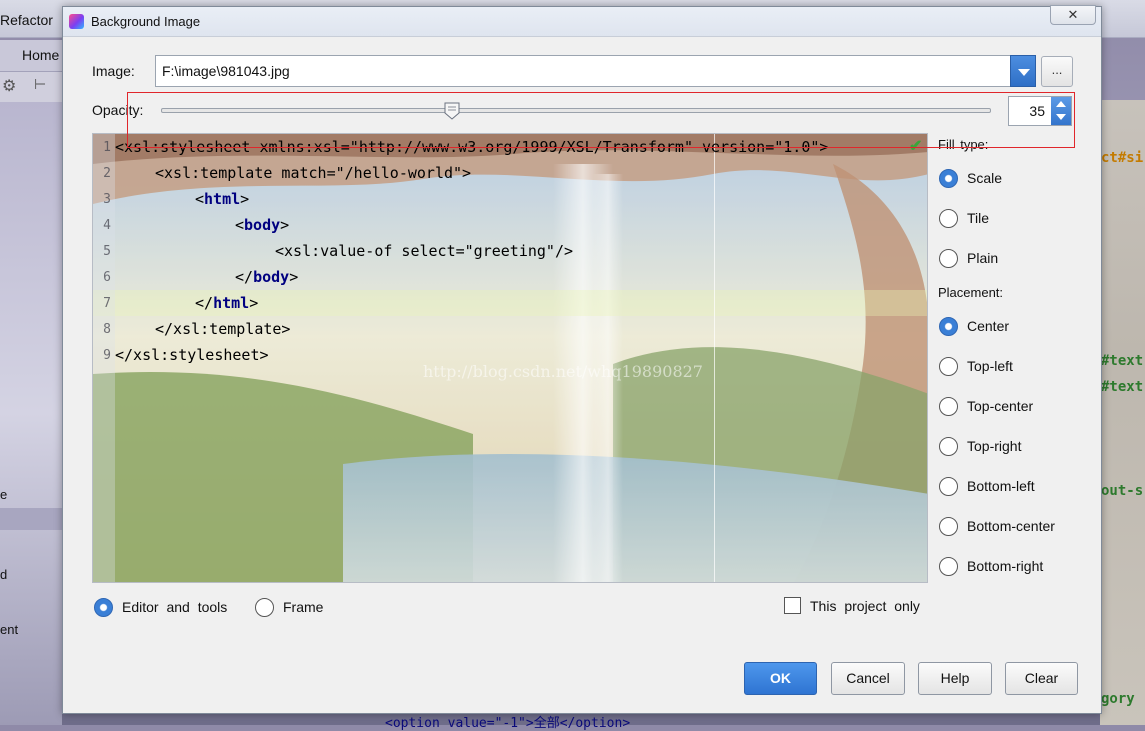  Describe the element at coordinates (113, 71) in the screenshot. I see `image-label: Image:` at that location.